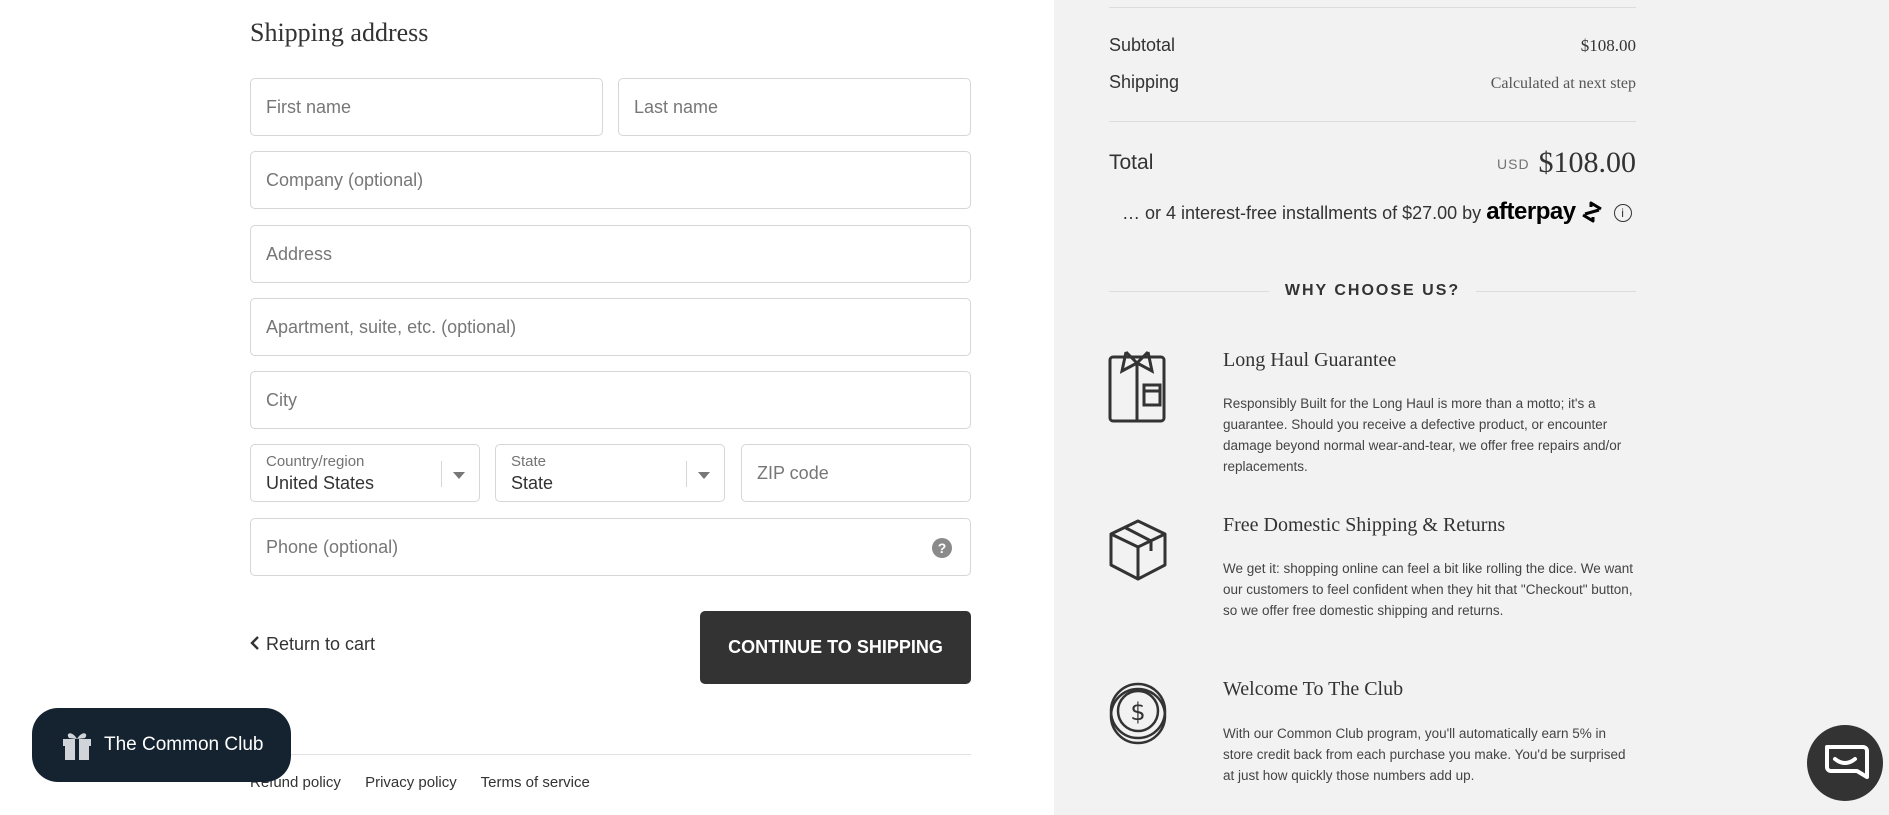 Image resolution: width=1889 pixels, height=815 pixels. Describe the element at coordinates (1144, 82) in the screenshot. I see `shipping-label: Shipping` at that location.